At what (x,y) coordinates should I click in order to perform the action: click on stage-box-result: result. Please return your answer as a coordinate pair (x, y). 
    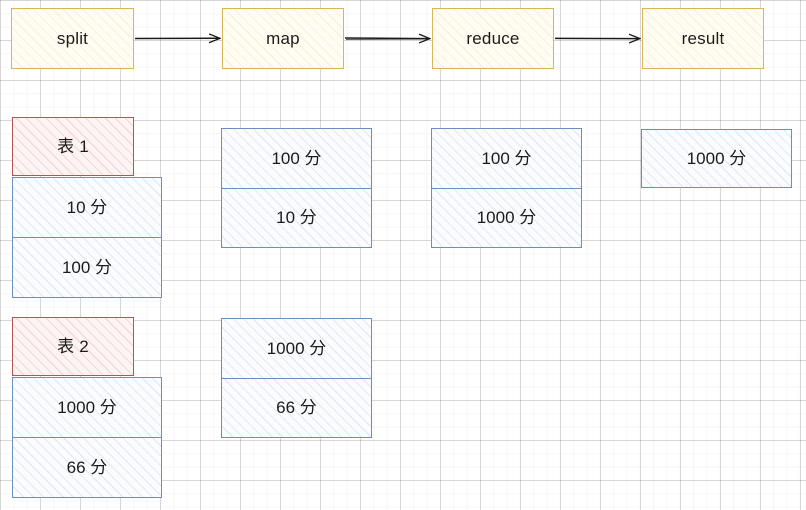
    Looking at the image, I should click on (703, 38).